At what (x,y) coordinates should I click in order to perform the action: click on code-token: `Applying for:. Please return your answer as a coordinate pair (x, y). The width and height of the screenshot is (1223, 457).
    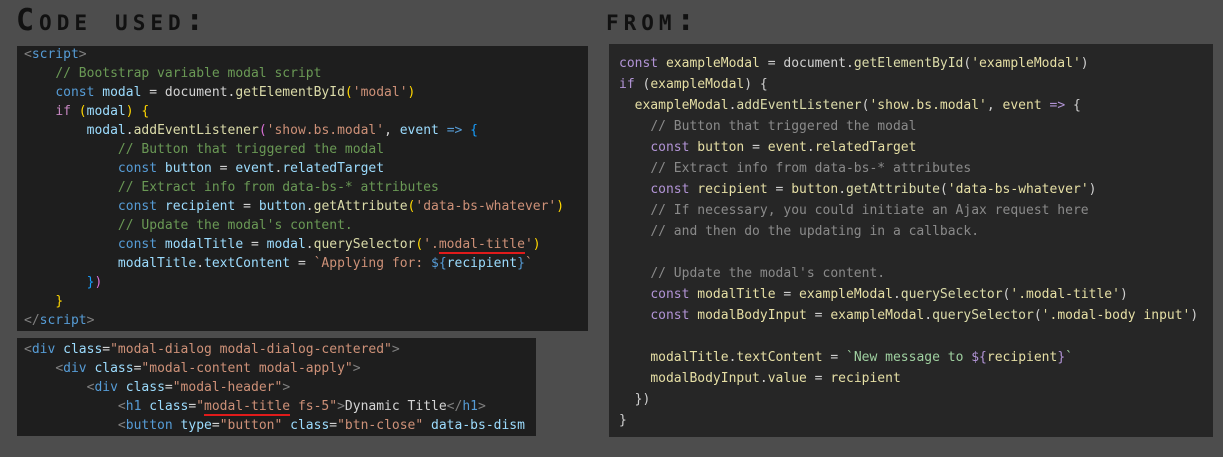
    Looking at the image, I should click on (372, 263).